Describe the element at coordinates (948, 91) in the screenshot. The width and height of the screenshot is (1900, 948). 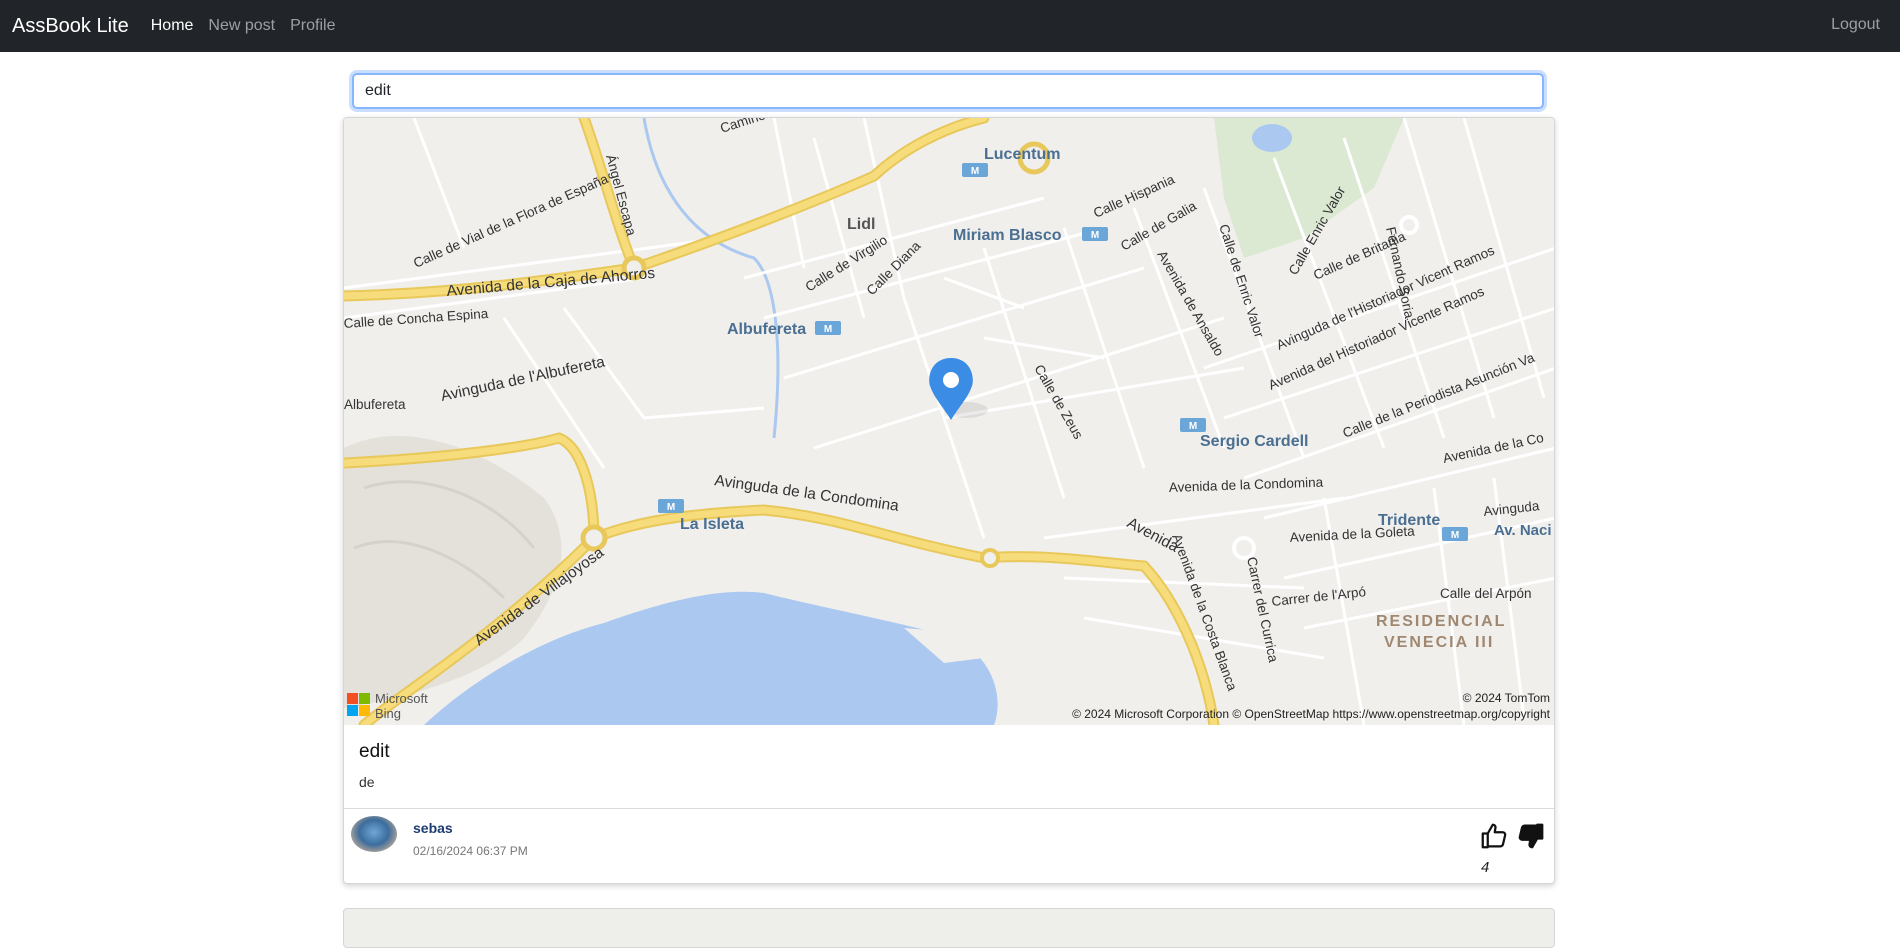
I see `search-input` at that location.